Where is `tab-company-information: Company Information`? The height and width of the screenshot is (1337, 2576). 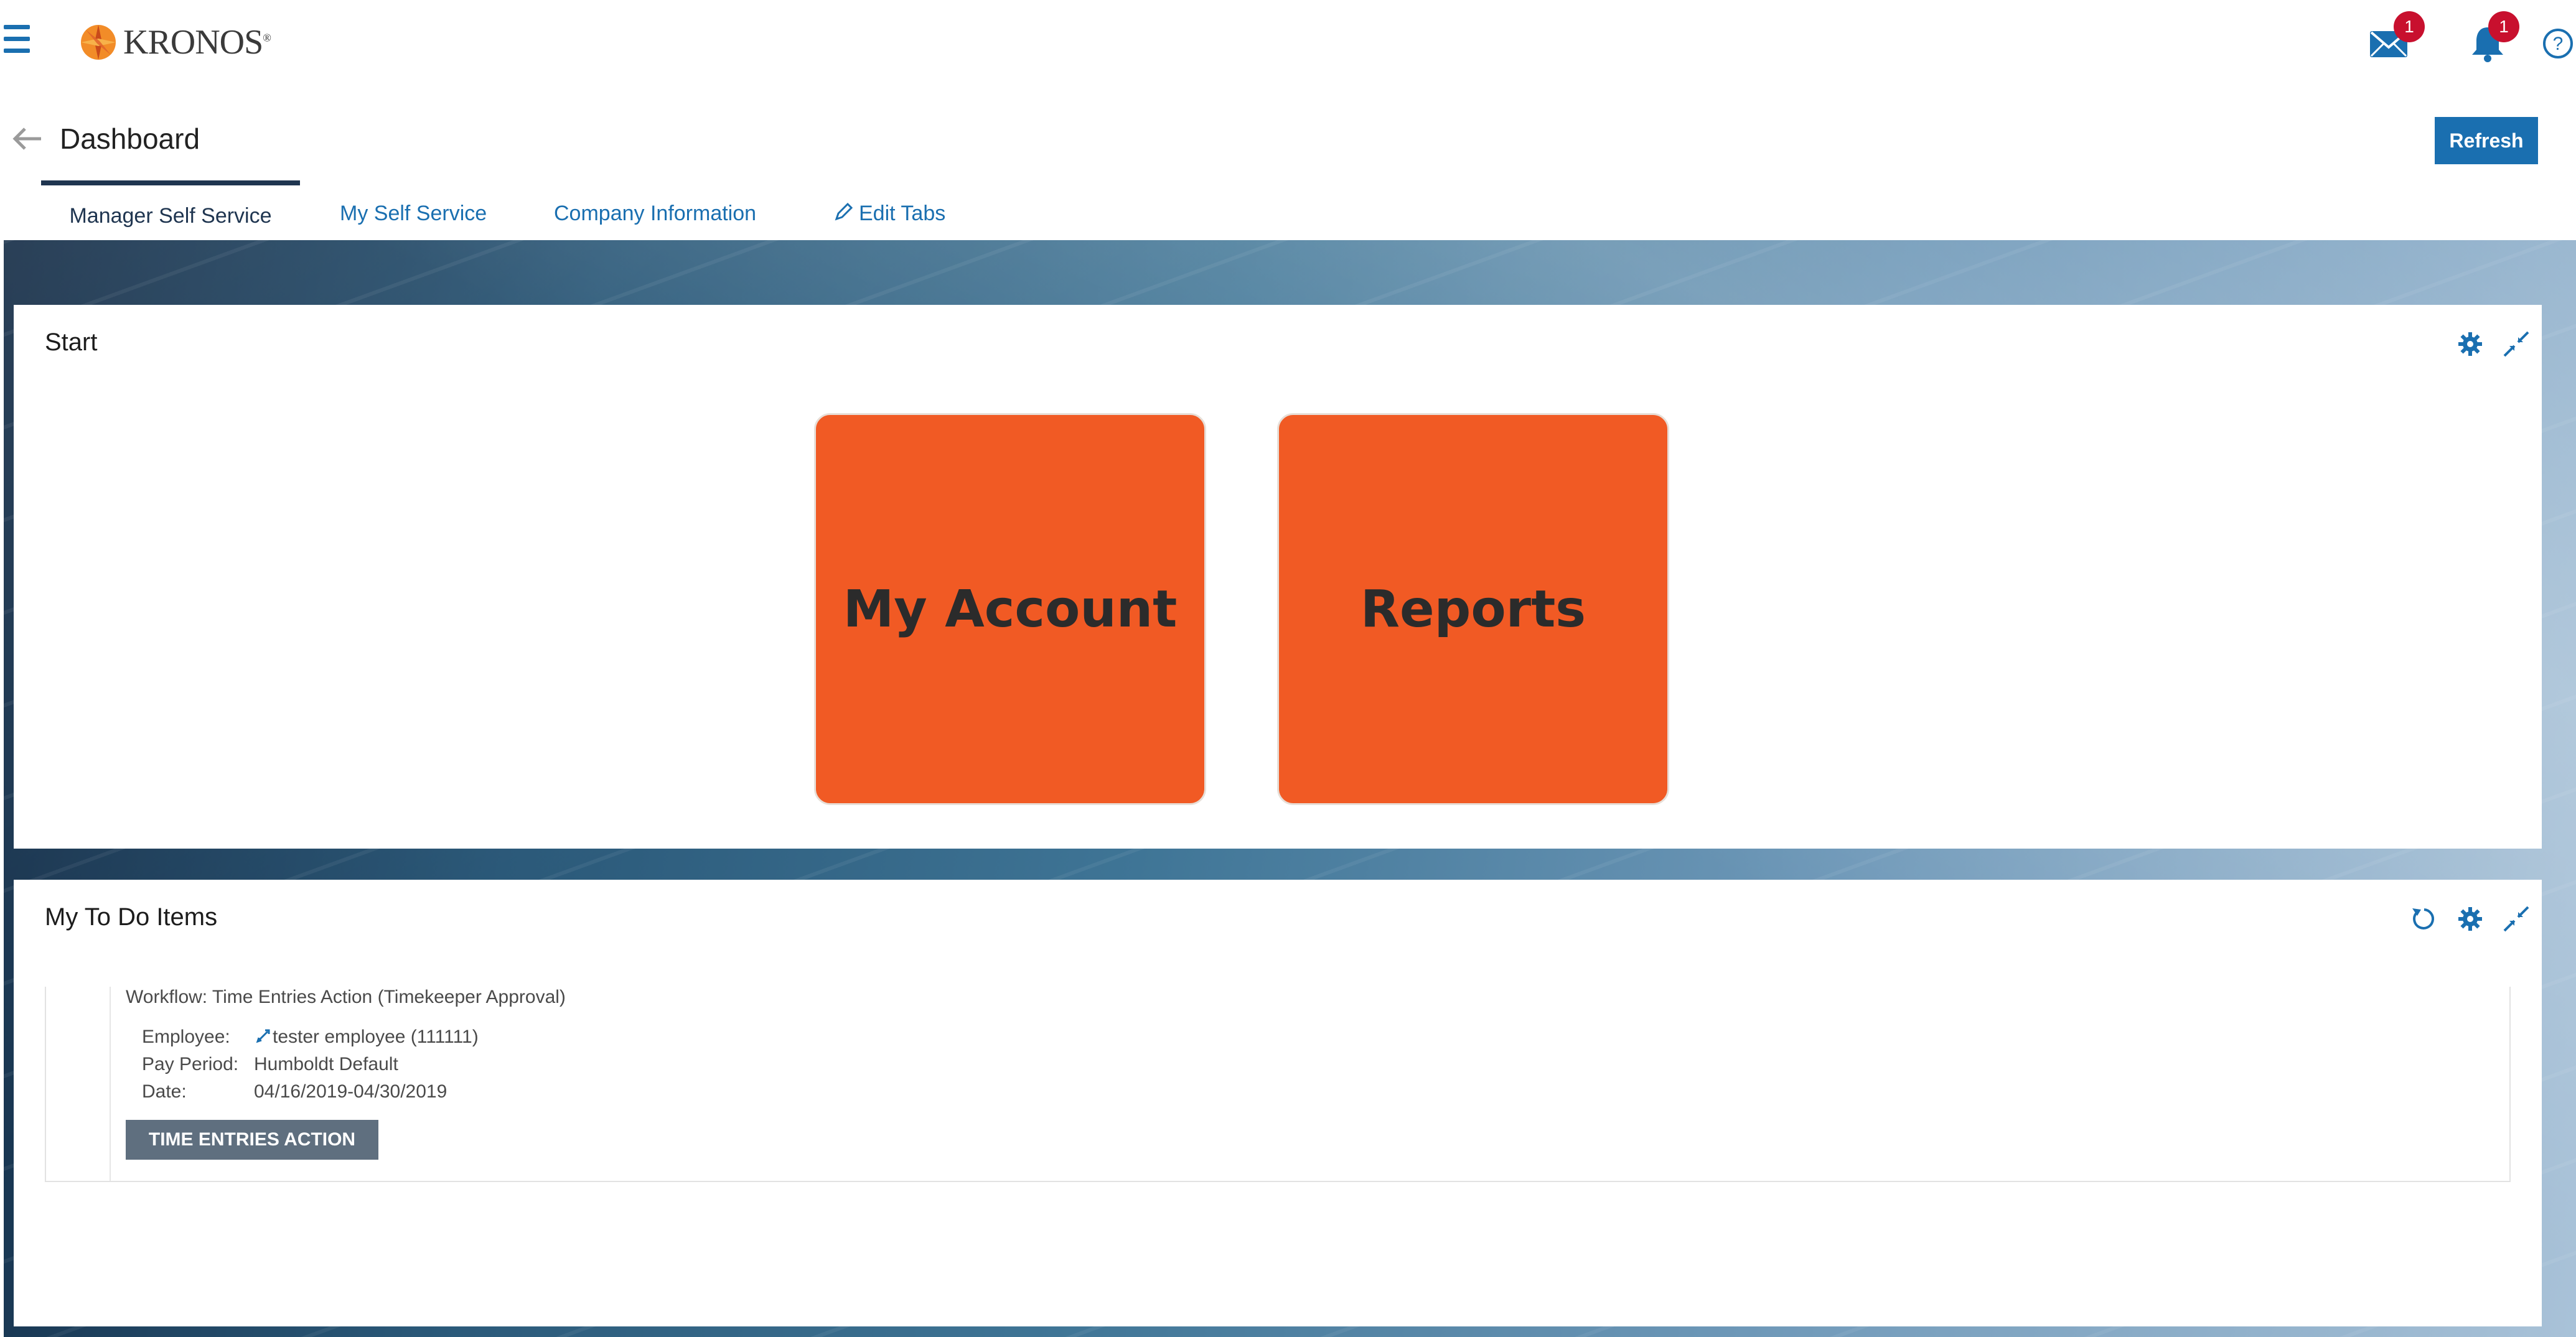
tab-company-information: Company Information is located at coordinates (655, 210).